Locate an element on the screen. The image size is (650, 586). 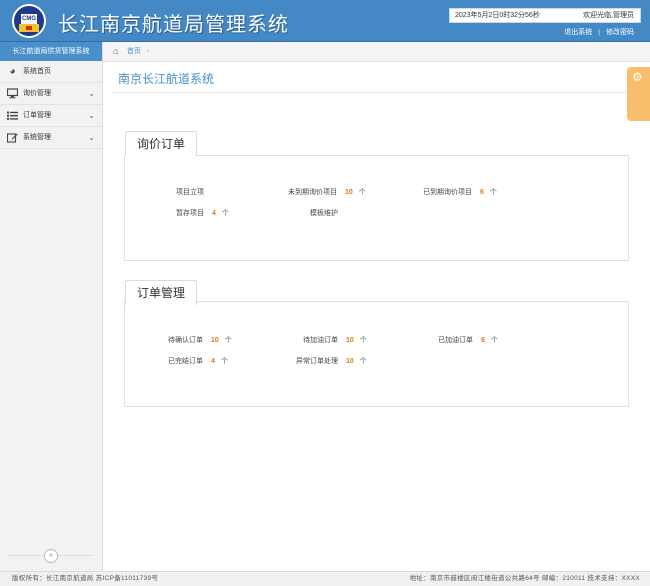
edit-icon is located at coordinates (12, 137).